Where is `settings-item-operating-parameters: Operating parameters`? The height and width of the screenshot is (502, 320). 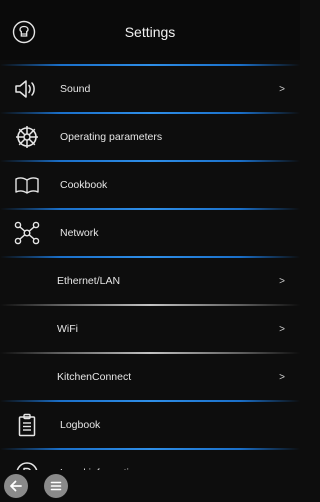 settings-item-operating-parameters: Operating parameters is located at coordinates (150, 137).